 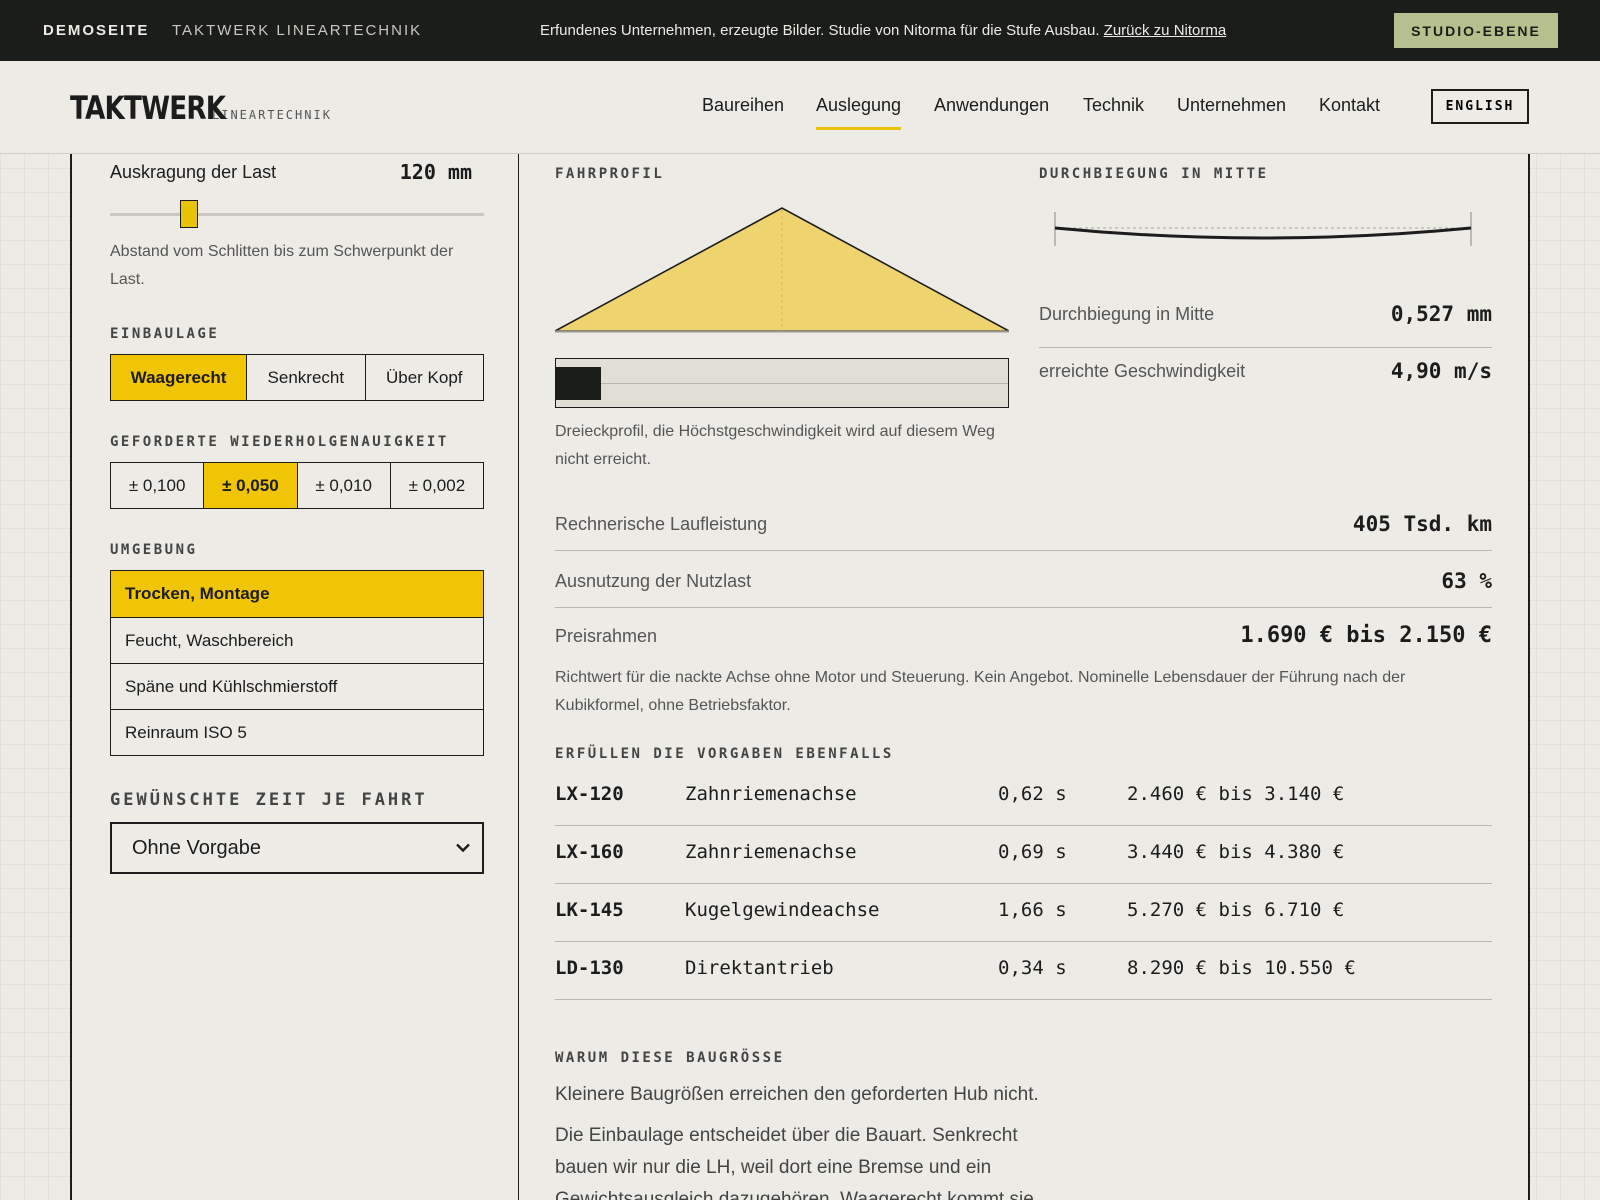 What do you see at coordinates (297, 686) in the screenshot?
I see `environment-option-chips: Späne und Kühlschmierstoff` at bounding box center [297, 686].